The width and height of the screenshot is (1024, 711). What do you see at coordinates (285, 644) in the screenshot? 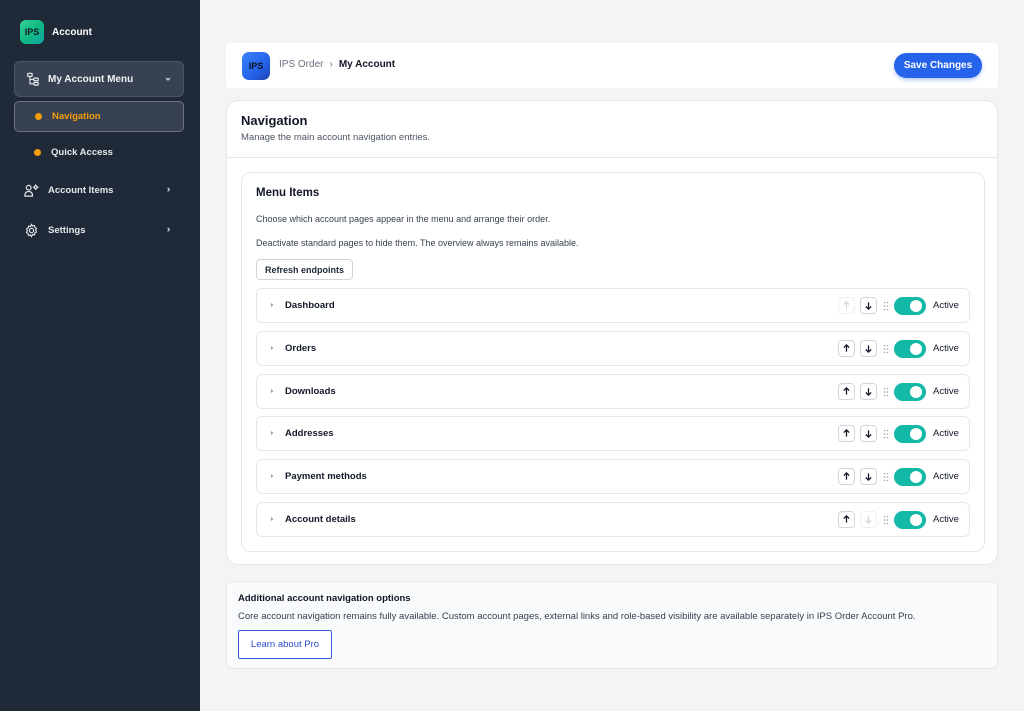
I see `learn-about-pro-button: Learn about Pro` at bounding box center [285, 644].